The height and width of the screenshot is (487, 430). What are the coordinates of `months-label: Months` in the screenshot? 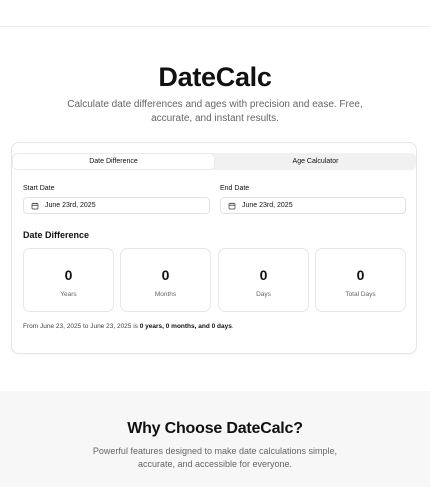 It's located at (165, 294).